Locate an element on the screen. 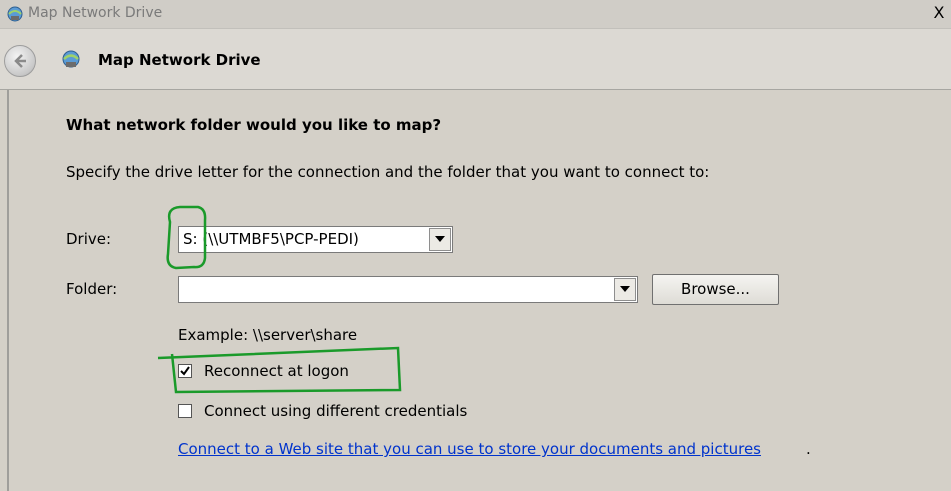 The height and width of the screenshot is (491, 951). reconnect-label: Reconnect at logon is located at coordinates (276, 371).